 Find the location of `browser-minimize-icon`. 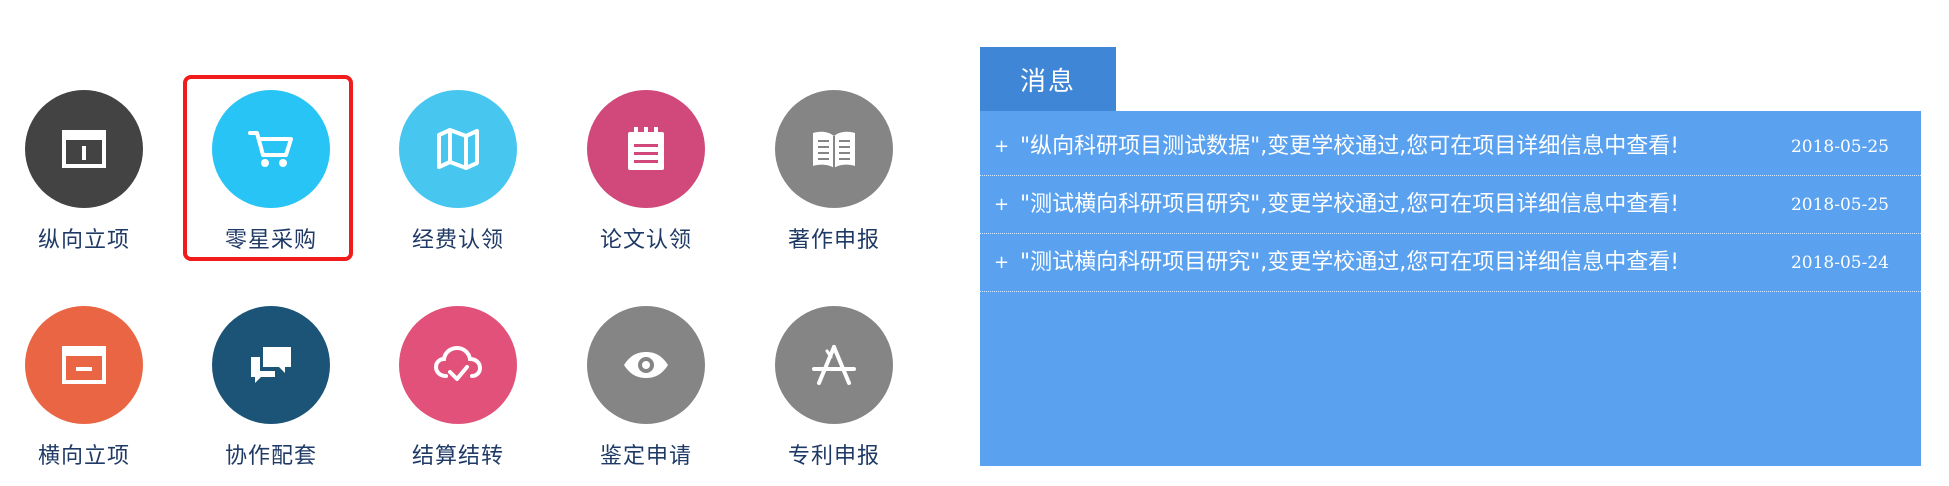

browser-minimize-icon is located at coordinates (84, 365).